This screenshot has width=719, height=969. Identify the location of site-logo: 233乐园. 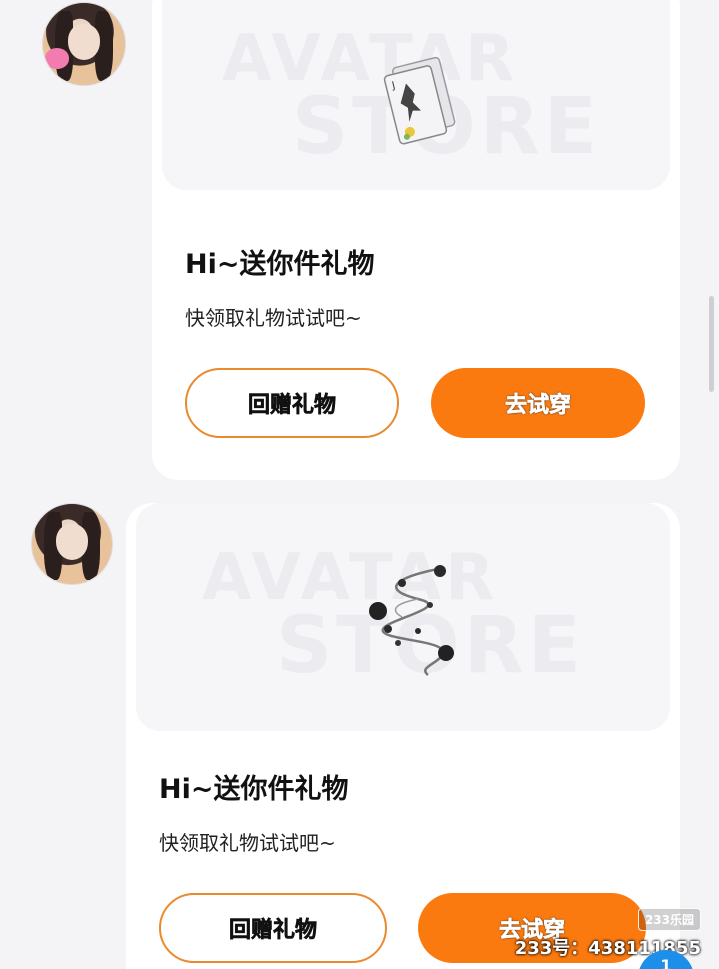
(669, 919).